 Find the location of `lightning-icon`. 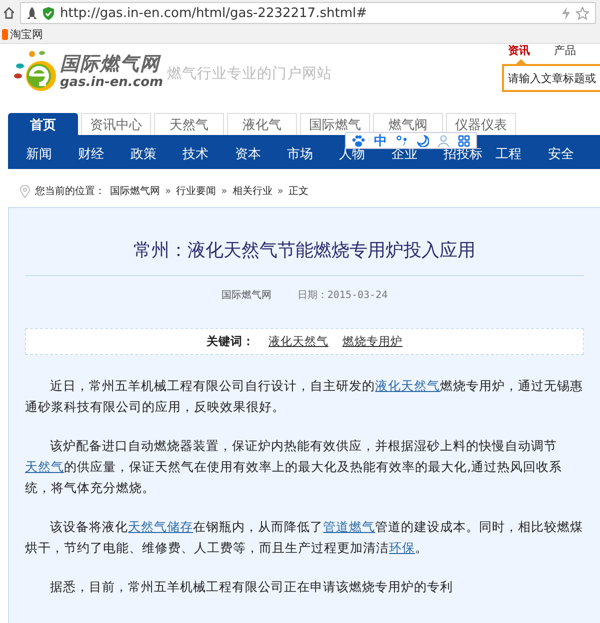

lightning-icon is located at coordinates (566, 13).